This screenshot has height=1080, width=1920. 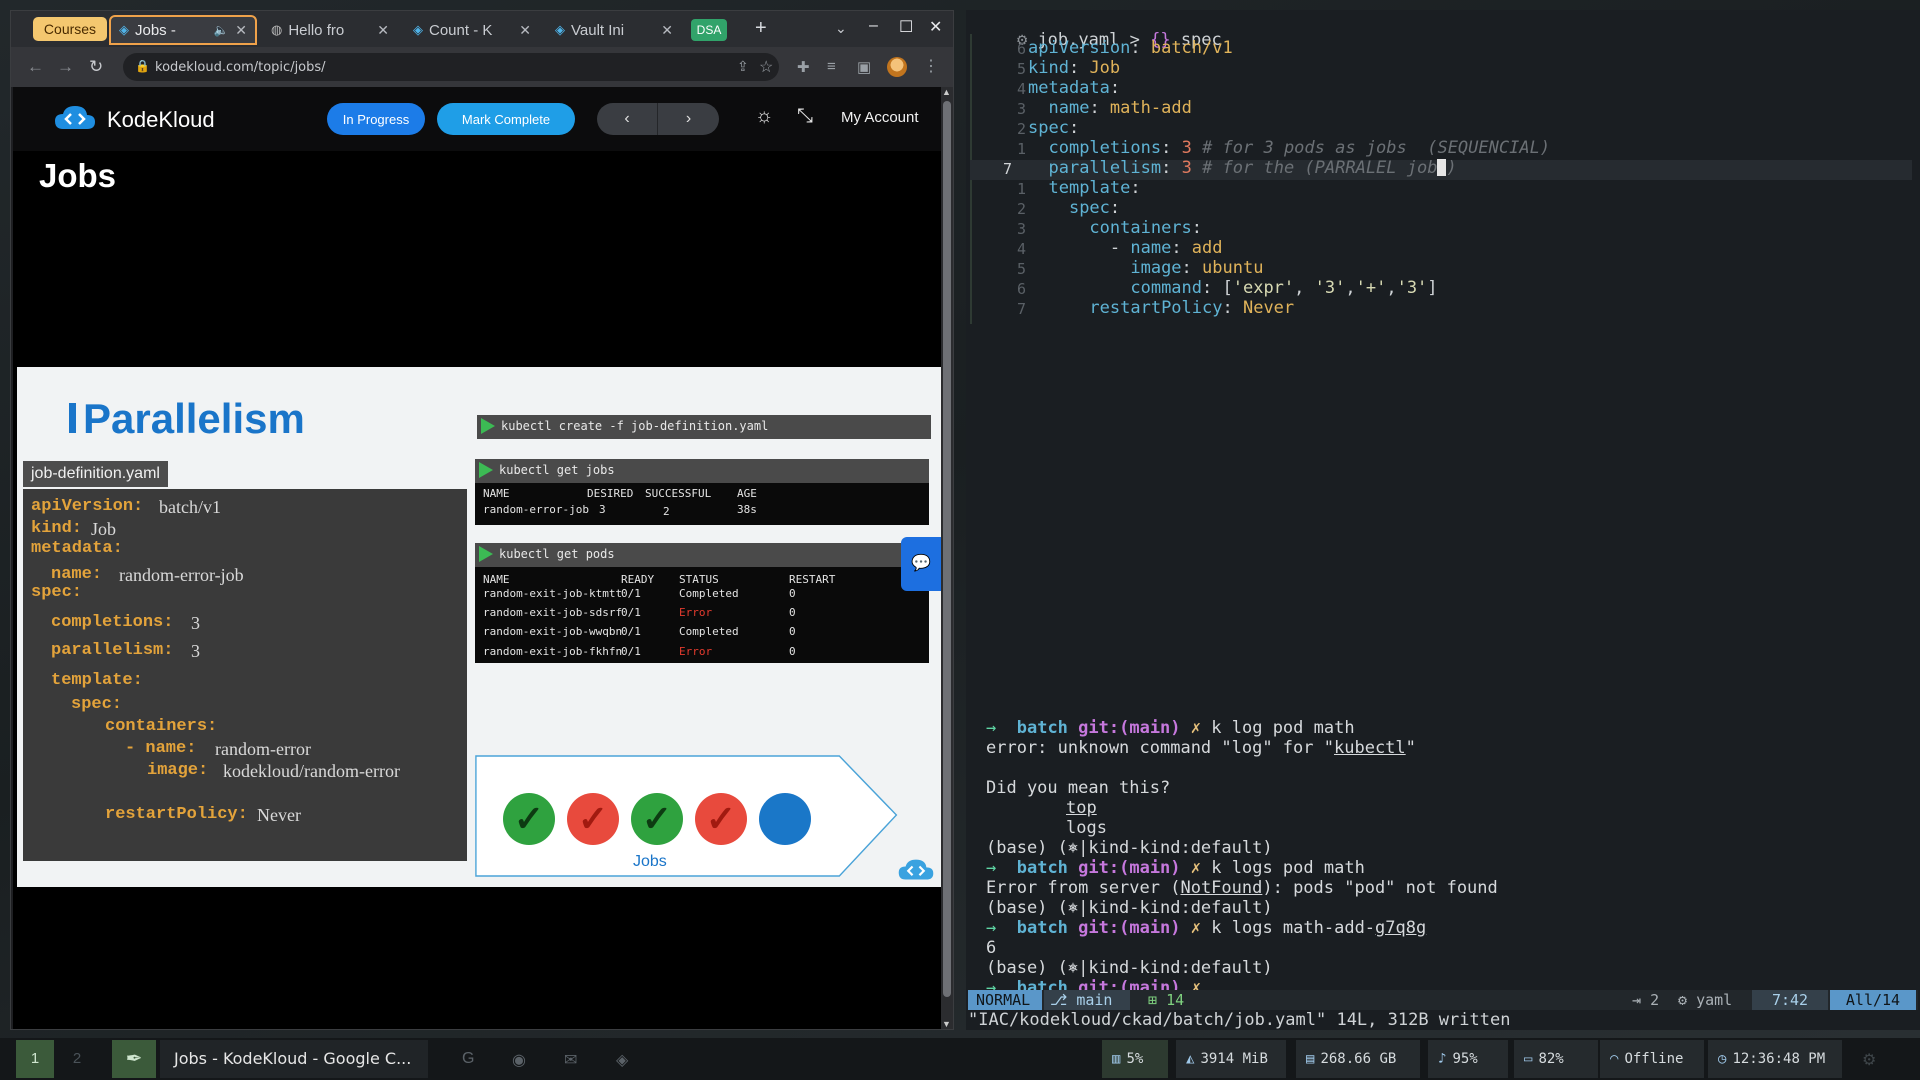 What do you see at coordinates (792, 593) in the screenshot?
I see `table-cell: 0` at bounding box center [792, 593].